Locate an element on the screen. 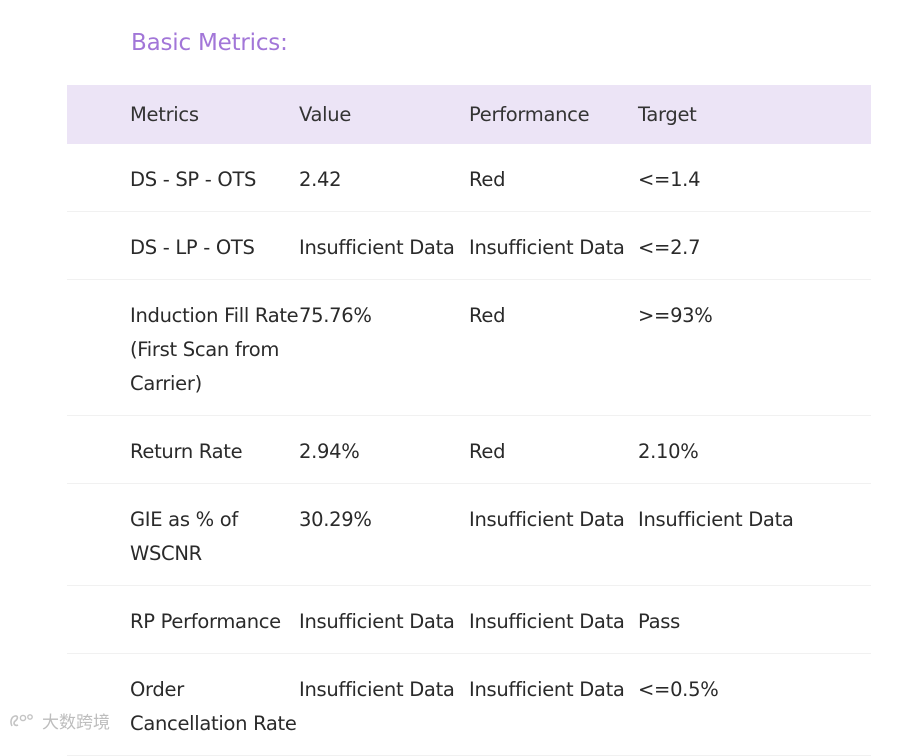 The image size is (900, 756). table-header-row: Metrics Value Performance Target is located at coordinates (469, 114).